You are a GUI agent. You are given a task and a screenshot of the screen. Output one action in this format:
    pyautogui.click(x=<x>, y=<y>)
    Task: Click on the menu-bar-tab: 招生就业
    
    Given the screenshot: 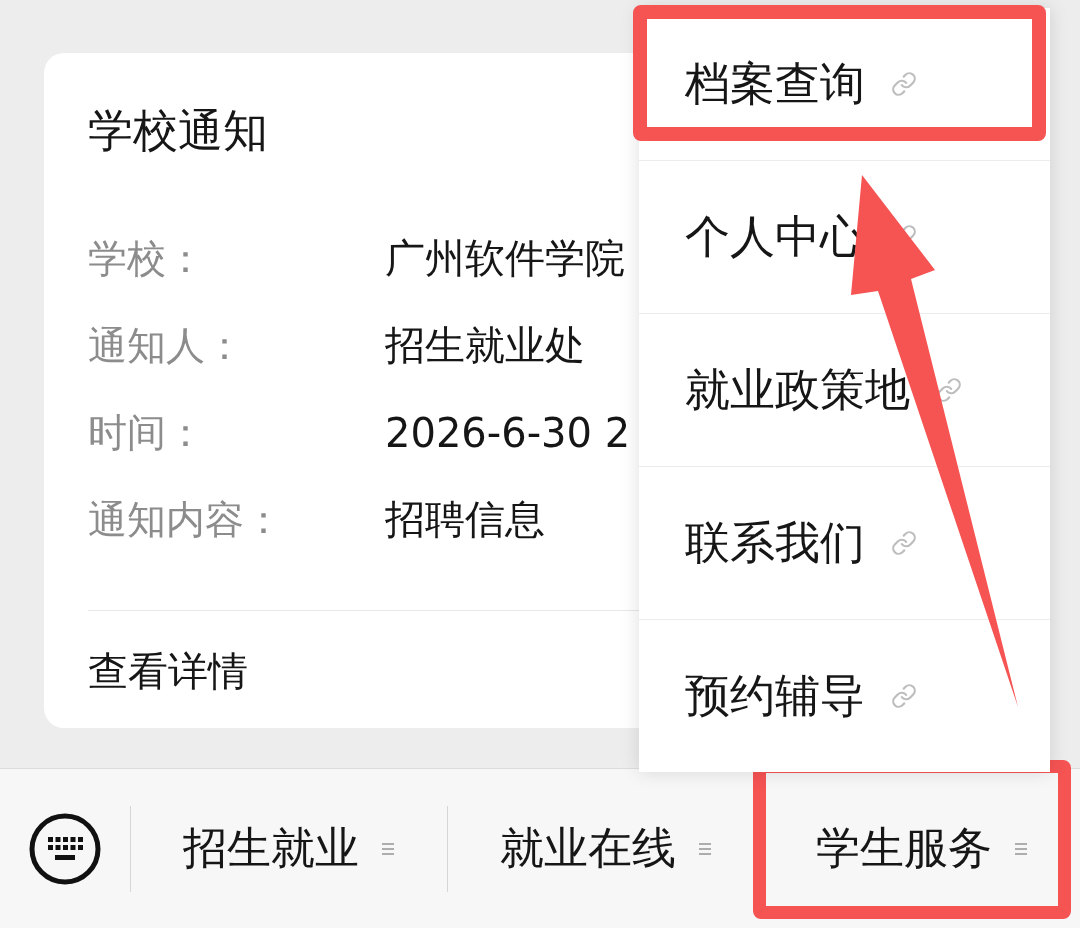 What is the action you would take?
    pyautogui.click(x=289, y=848)
    